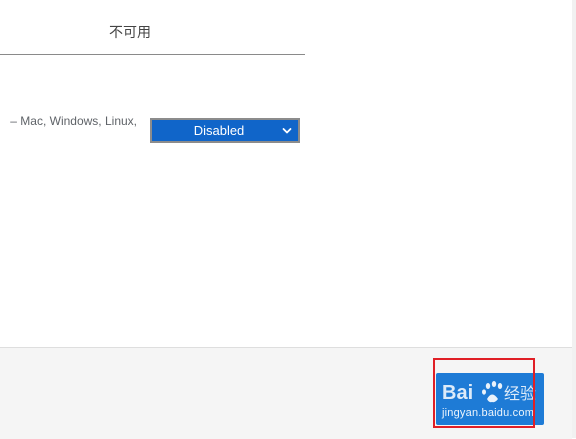 The height and width of the screenshot is (439, 576). Describe the element at coordinates (574, 219) in the screenshot. I see `scrollbar-track` at that location.